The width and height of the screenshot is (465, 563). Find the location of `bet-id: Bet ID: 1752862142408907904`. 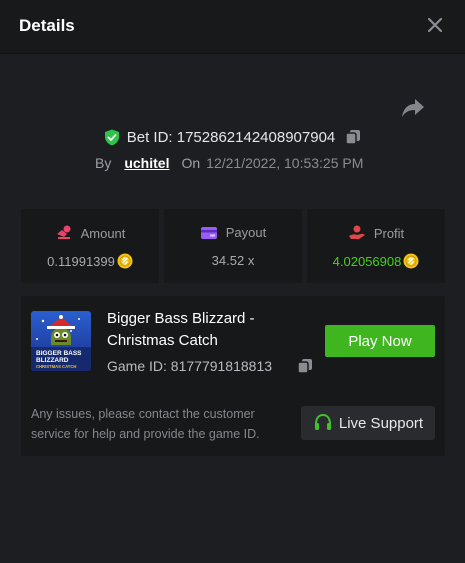

bet-id: Bet ID: 1752862142408907904 is located at coordinates (231, 137).